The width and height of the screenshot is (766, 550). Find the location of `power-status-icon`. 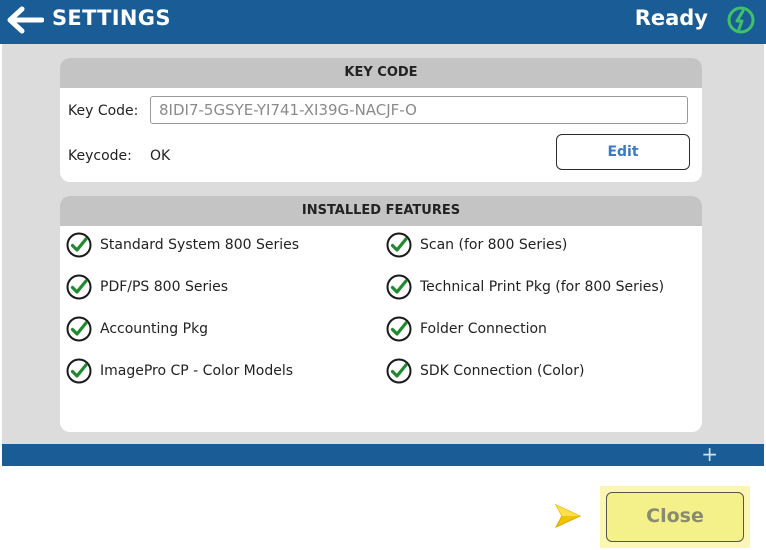

power-status-icon is located at coordinates (741, 20).